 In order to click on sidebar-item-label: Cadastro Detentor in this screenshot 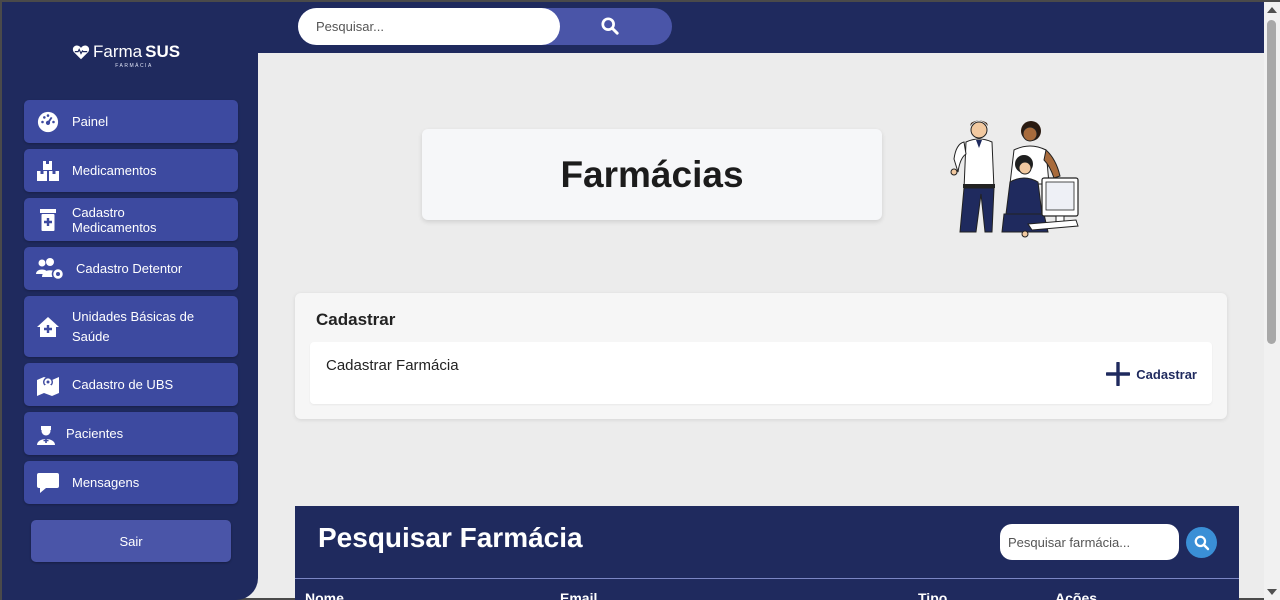, I will do `click(129, 268)`.